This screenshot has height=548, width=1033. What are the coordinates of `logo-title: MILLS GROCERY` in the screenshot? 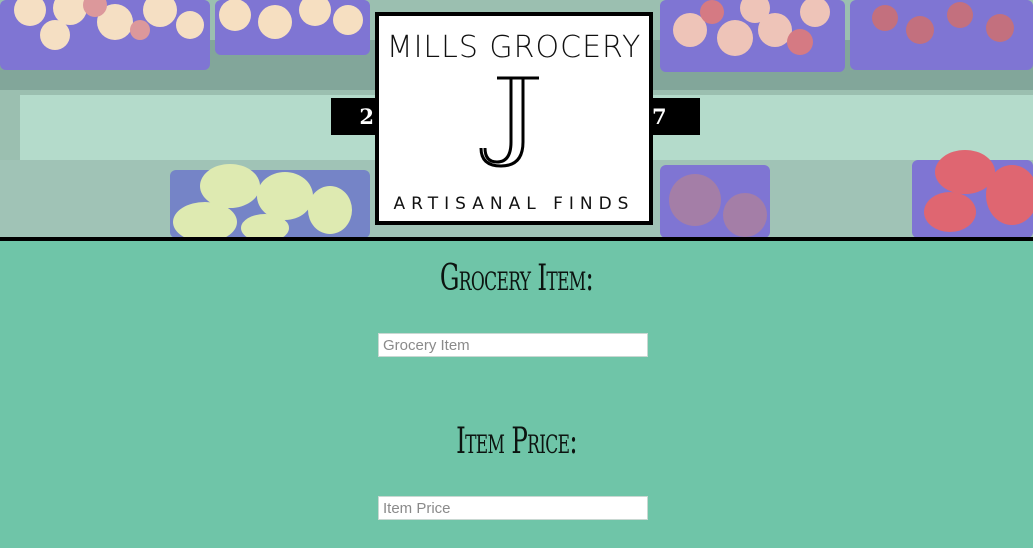 It's located at (514, 47).